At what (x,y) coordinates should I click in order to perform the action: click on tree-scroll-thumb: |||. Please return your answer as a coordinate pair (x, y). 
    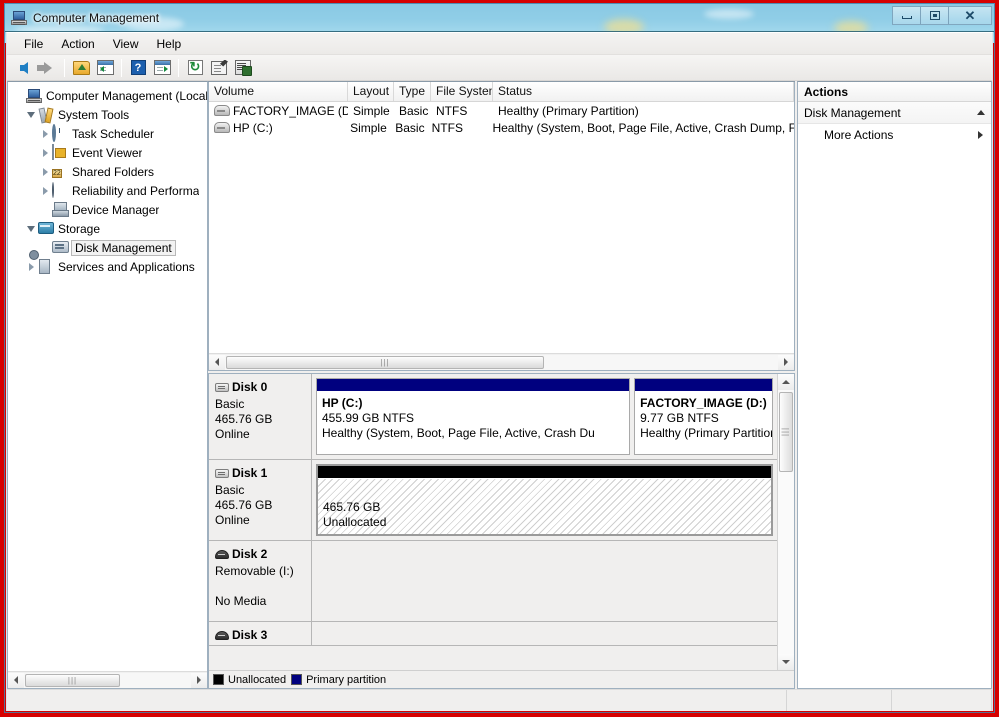
    Looking at the image, I should click on (72, 680).